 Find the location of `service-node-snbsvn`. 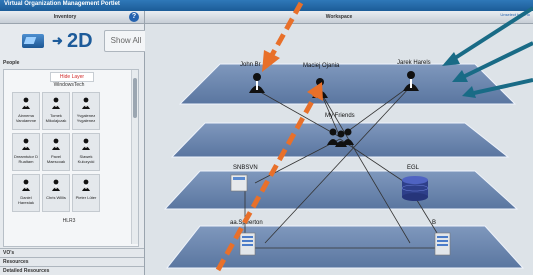

service-node-snbsvn is located at coordinates (239, 183).